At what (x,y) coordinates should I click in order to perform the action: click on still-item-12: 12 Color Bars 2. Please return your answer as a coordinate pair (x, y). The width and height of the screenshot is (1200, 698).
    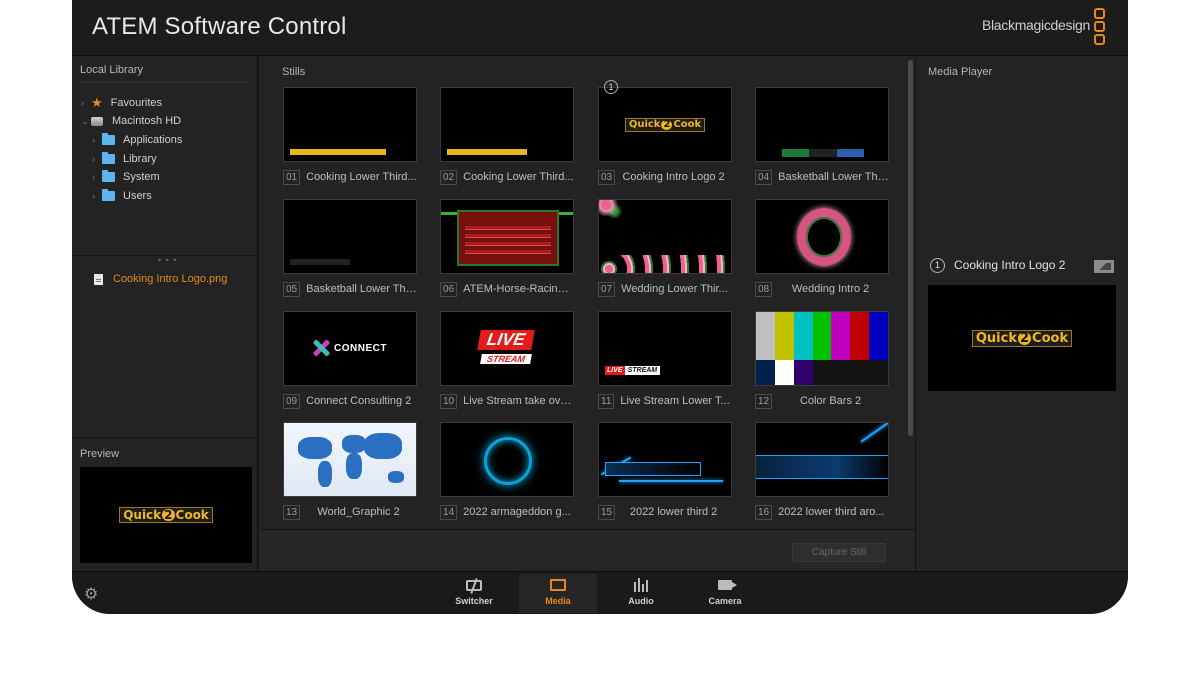
    Looking at the image, I should click on (822, 360).